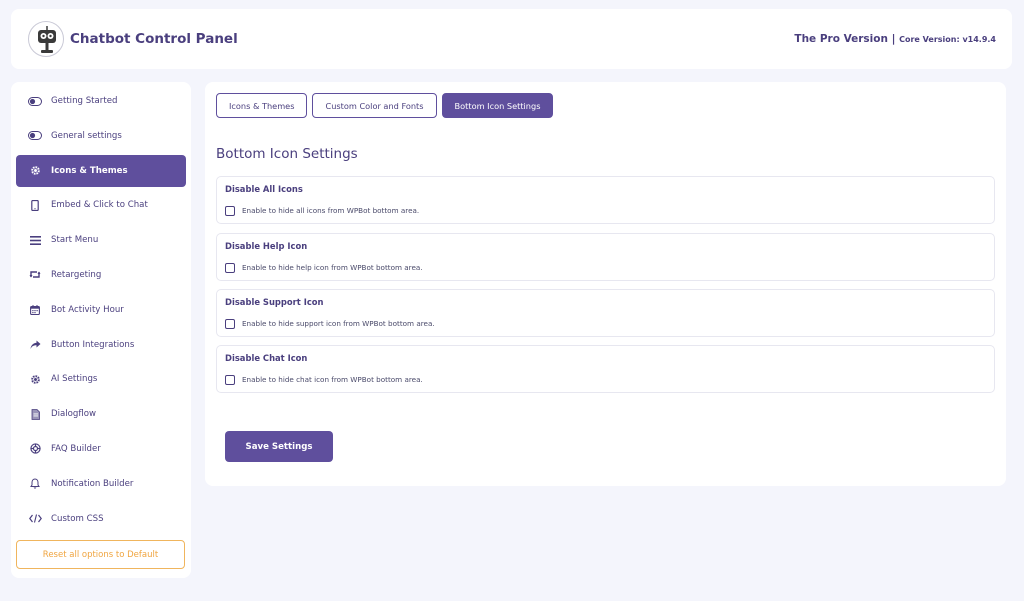  I want to click on sidebar-item-general-settings: General settings, so click(101, 136).